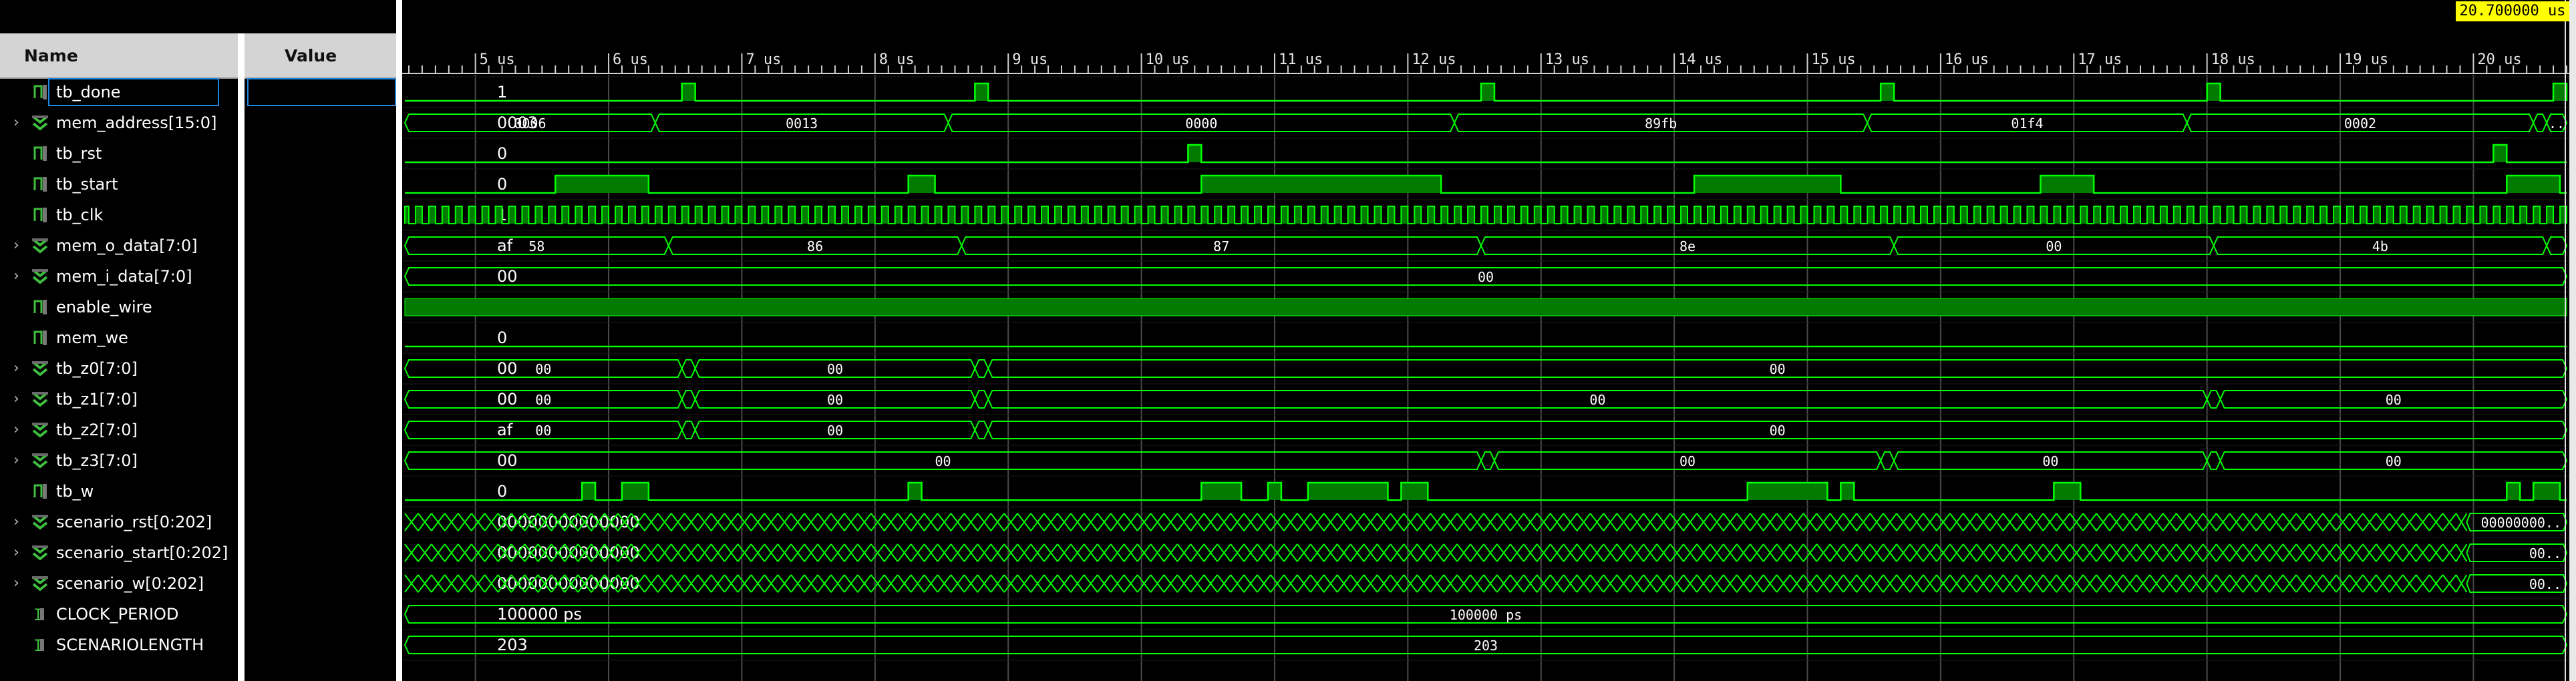 This screenshot has height=681, width=2576. I want to click on signal-row-tb-rst: tb_rst, so click(119, 153).